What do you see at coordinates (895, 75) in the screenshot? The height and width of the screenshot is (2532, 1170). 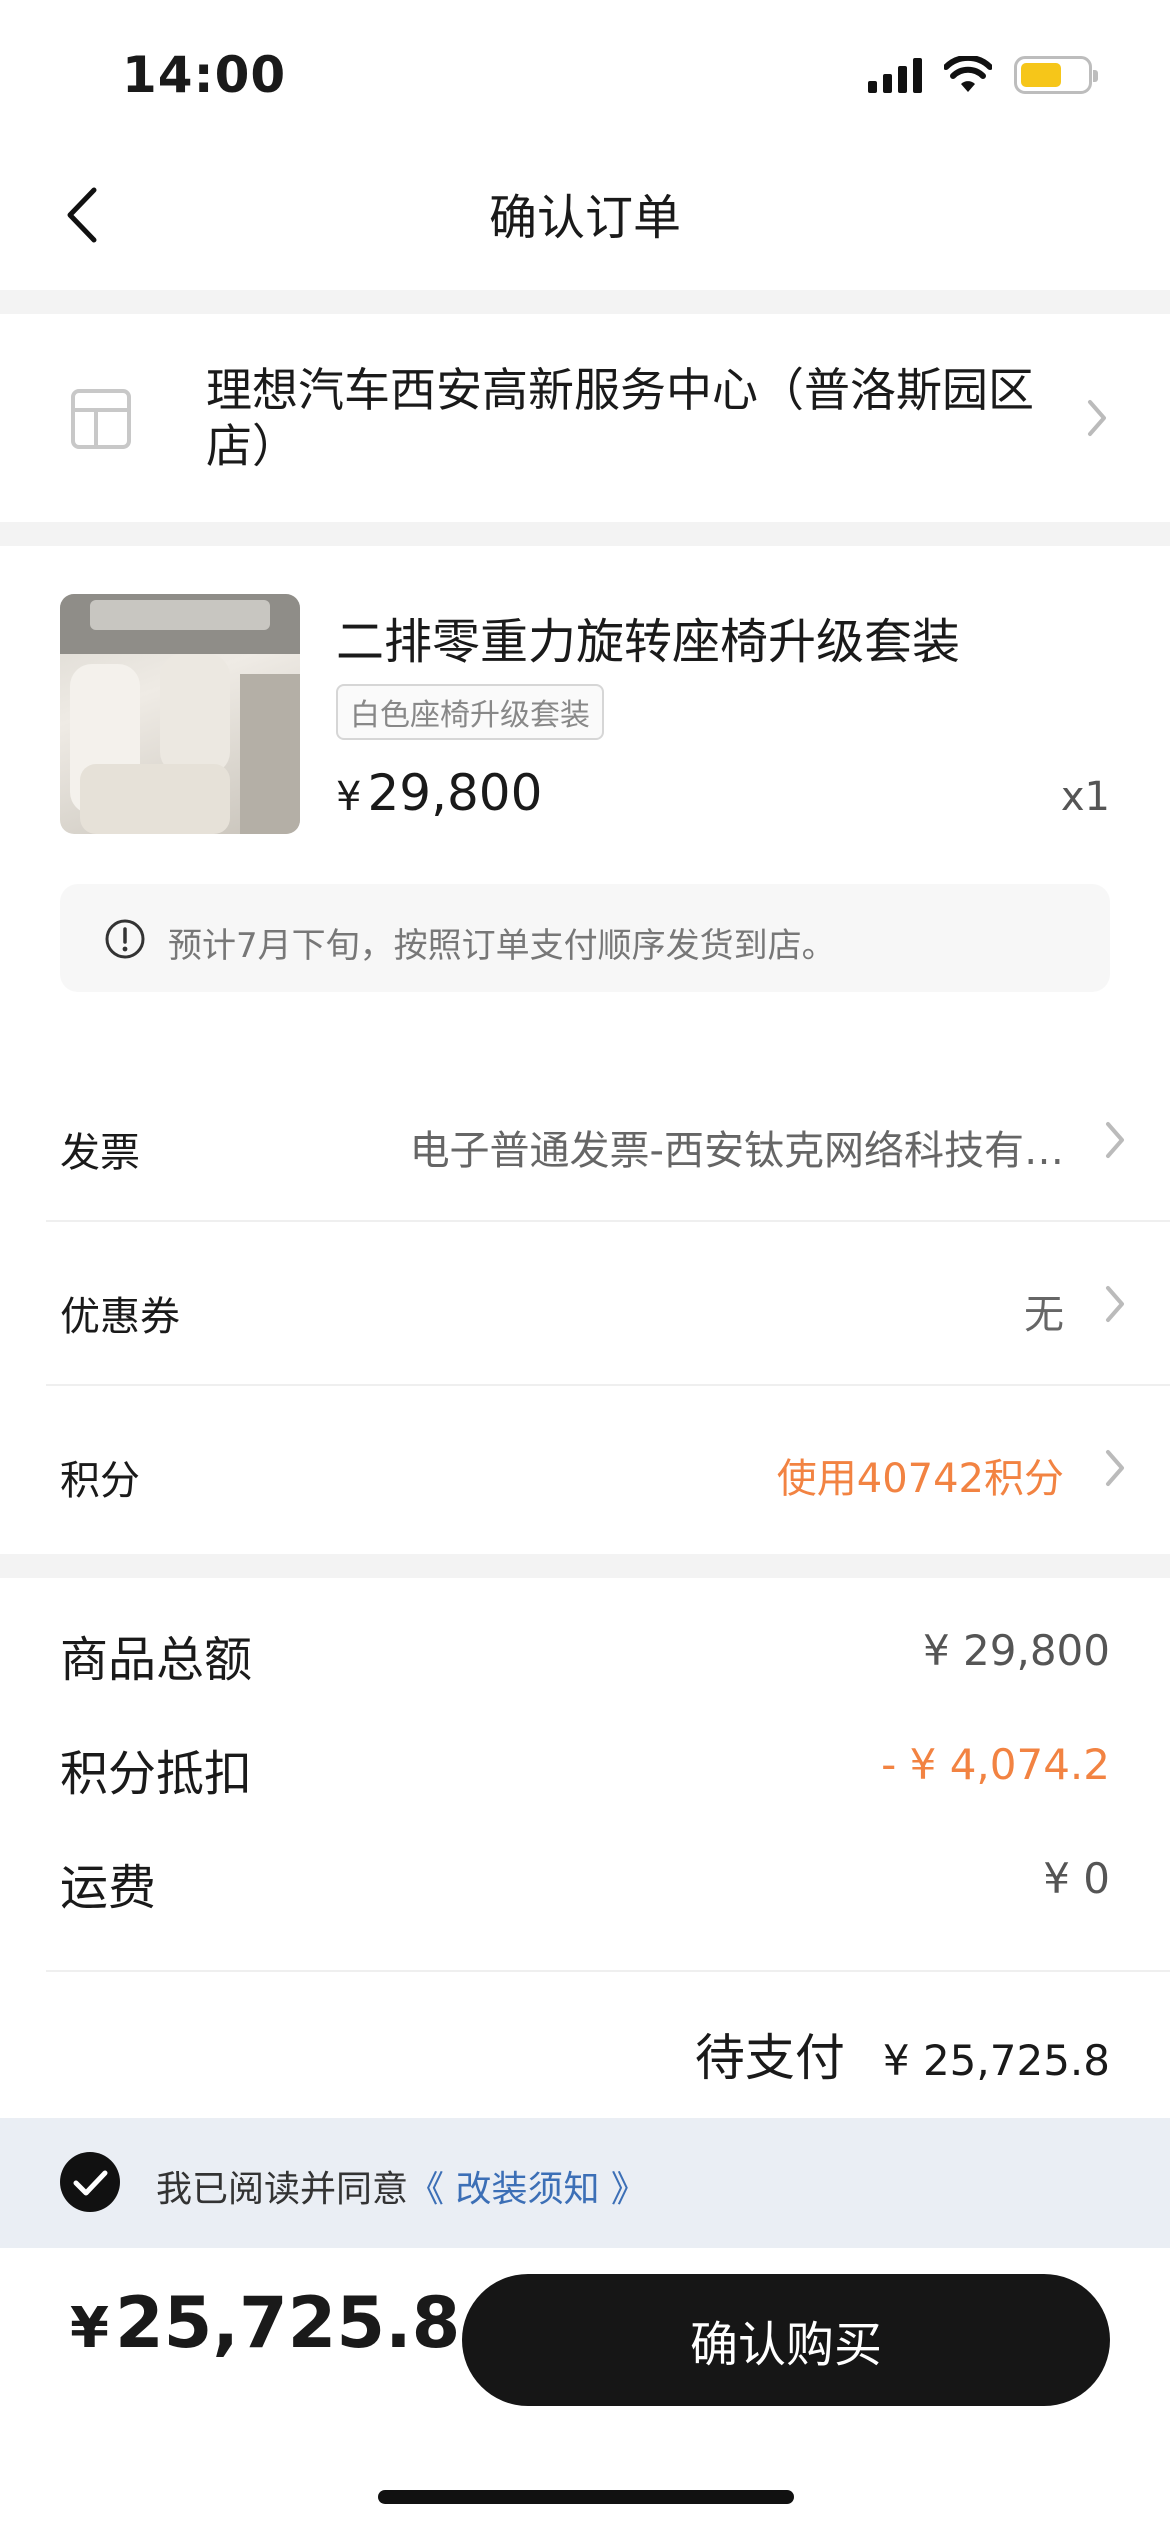 I see `cellular-signal-icon` at bounding box center [895, 75].